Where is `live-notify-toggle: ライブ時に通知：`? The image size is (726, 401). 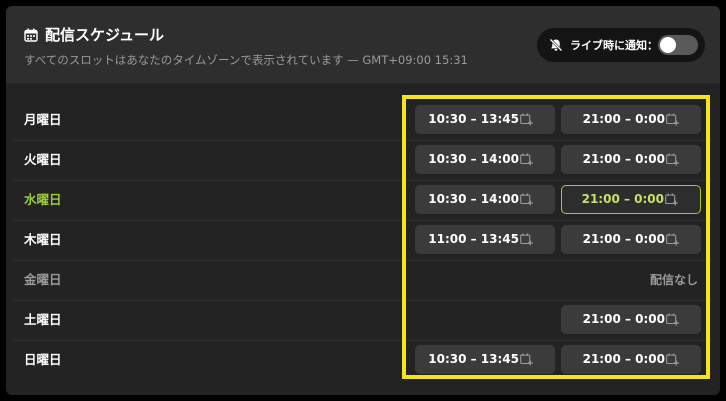 live-notify-toggle: ライブ時に通知： is located at coordinates (621, 45).